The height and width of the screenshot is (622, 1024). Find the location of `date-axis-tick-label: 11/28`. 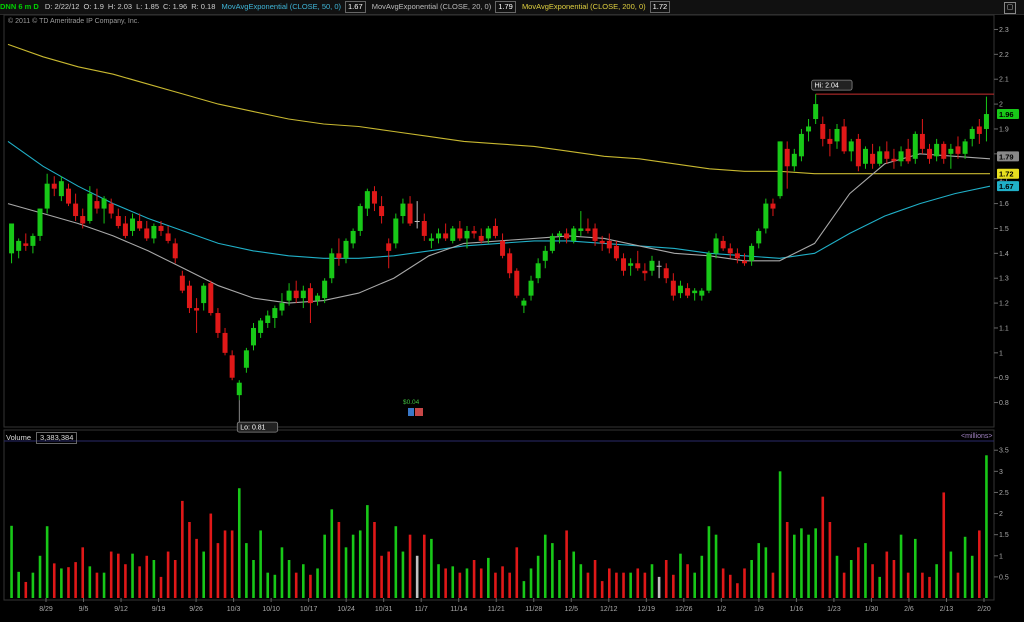

date-axis-tick-label: 11/28 is located at coordinates (533, 609).